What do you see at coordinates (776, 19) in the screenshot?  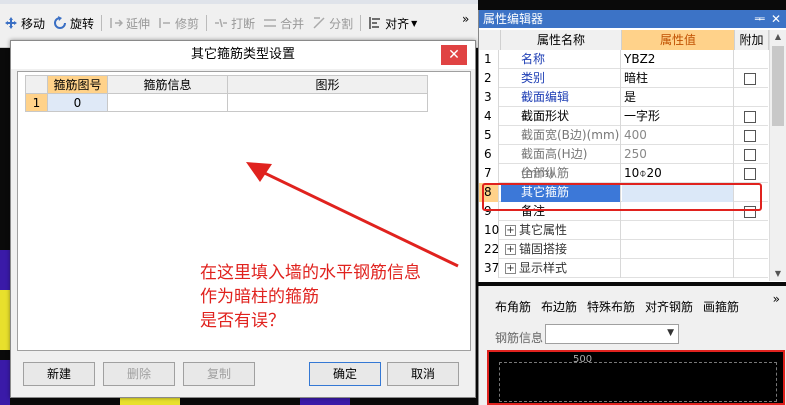 I see `close-icon: ✕` at bounding box center [776, 19].